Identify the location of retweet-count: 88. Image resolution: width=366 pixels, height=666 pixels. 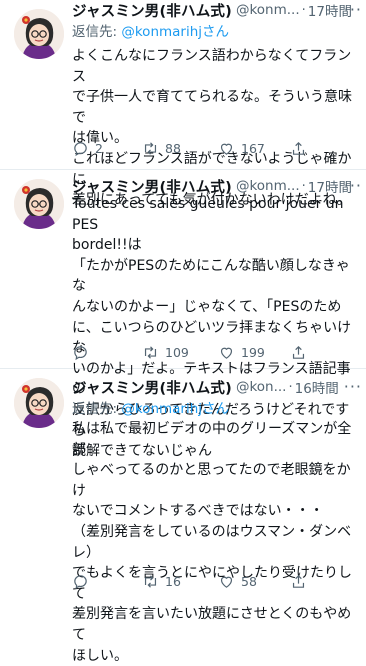
(173, 148).